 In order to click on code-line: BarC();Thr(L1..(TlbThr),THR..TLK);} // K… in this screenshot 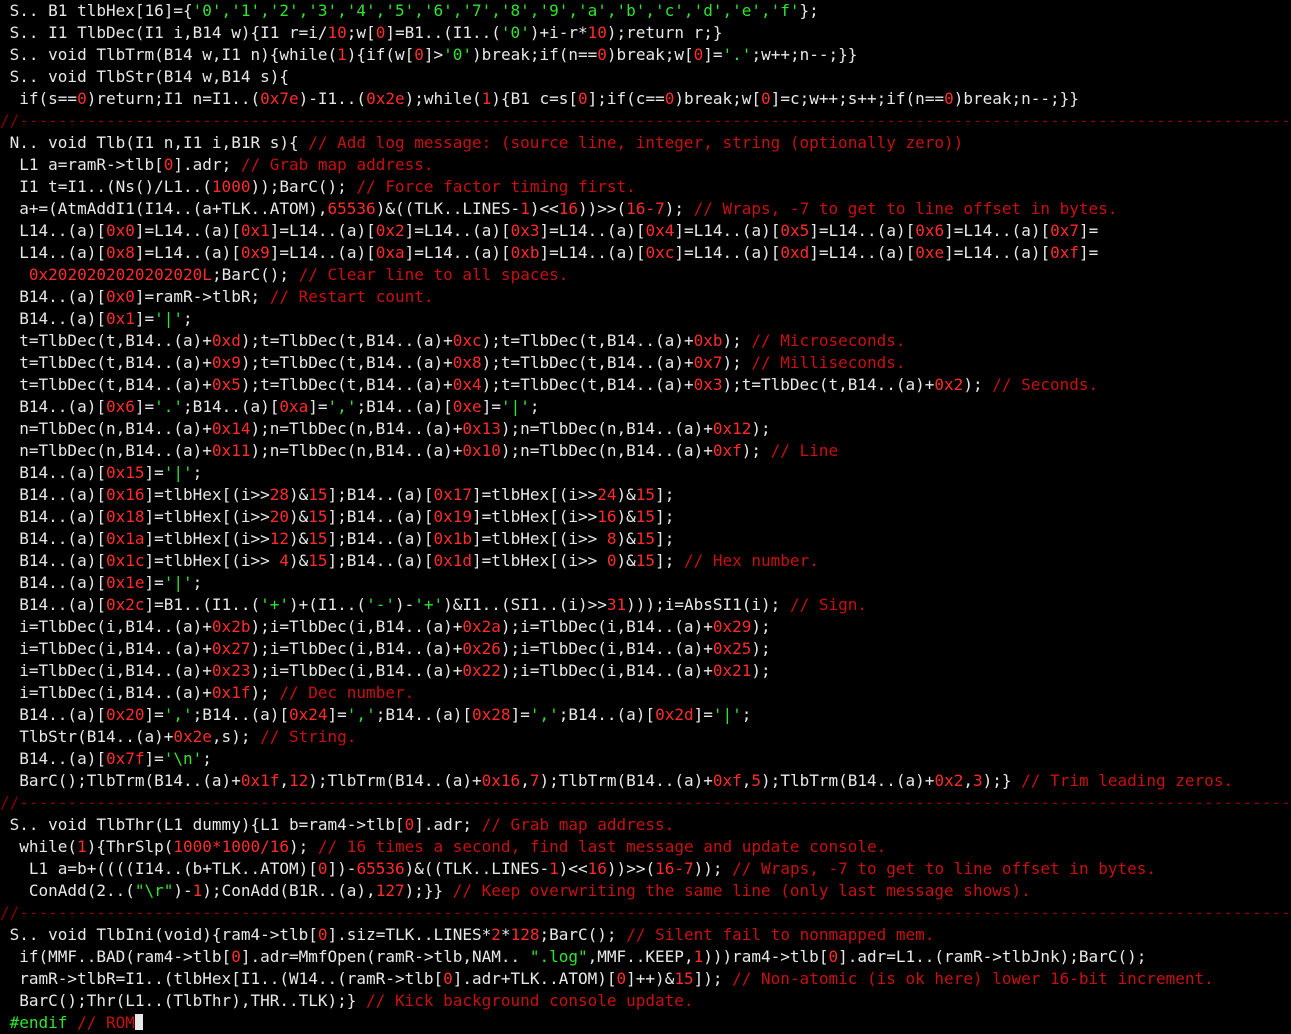, I will do `click(645, 1001)`.